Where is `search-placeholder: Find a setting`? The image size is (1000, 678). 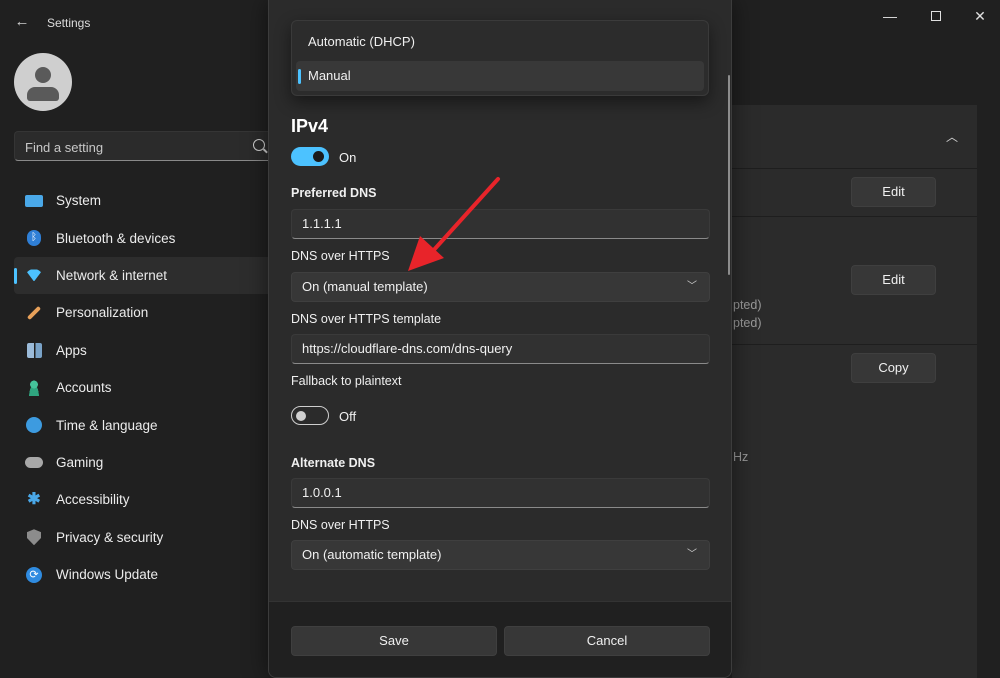
search-placeholder: Find a setting is located at coordinates (64, 147).